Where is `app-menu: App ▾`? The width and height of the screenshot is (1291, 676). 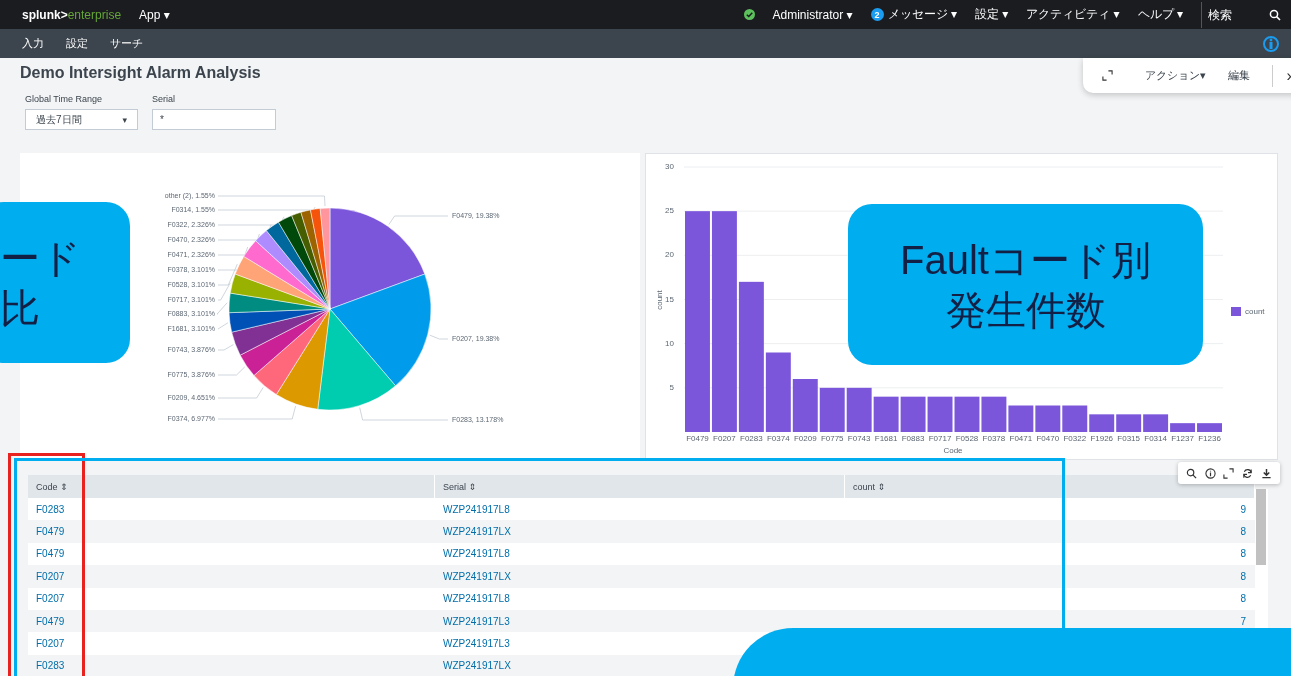
app-menu: App ▾ is located at coordinates (154, 14).